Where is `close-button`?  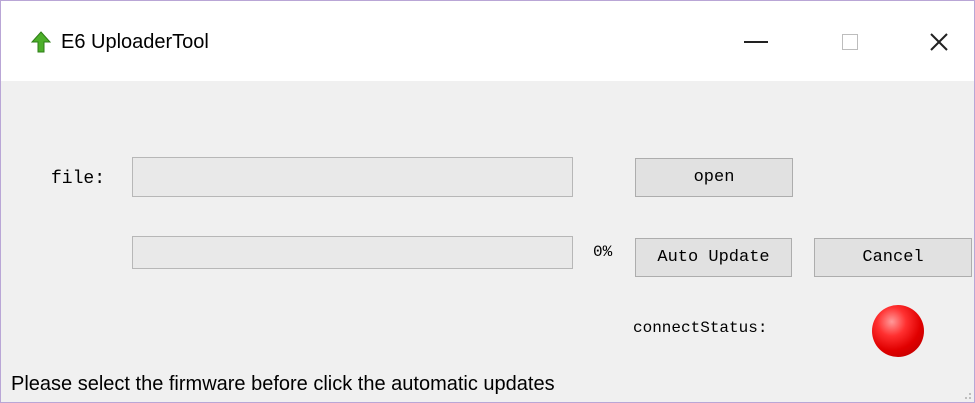 close-button is located at coordinates (939, 42).